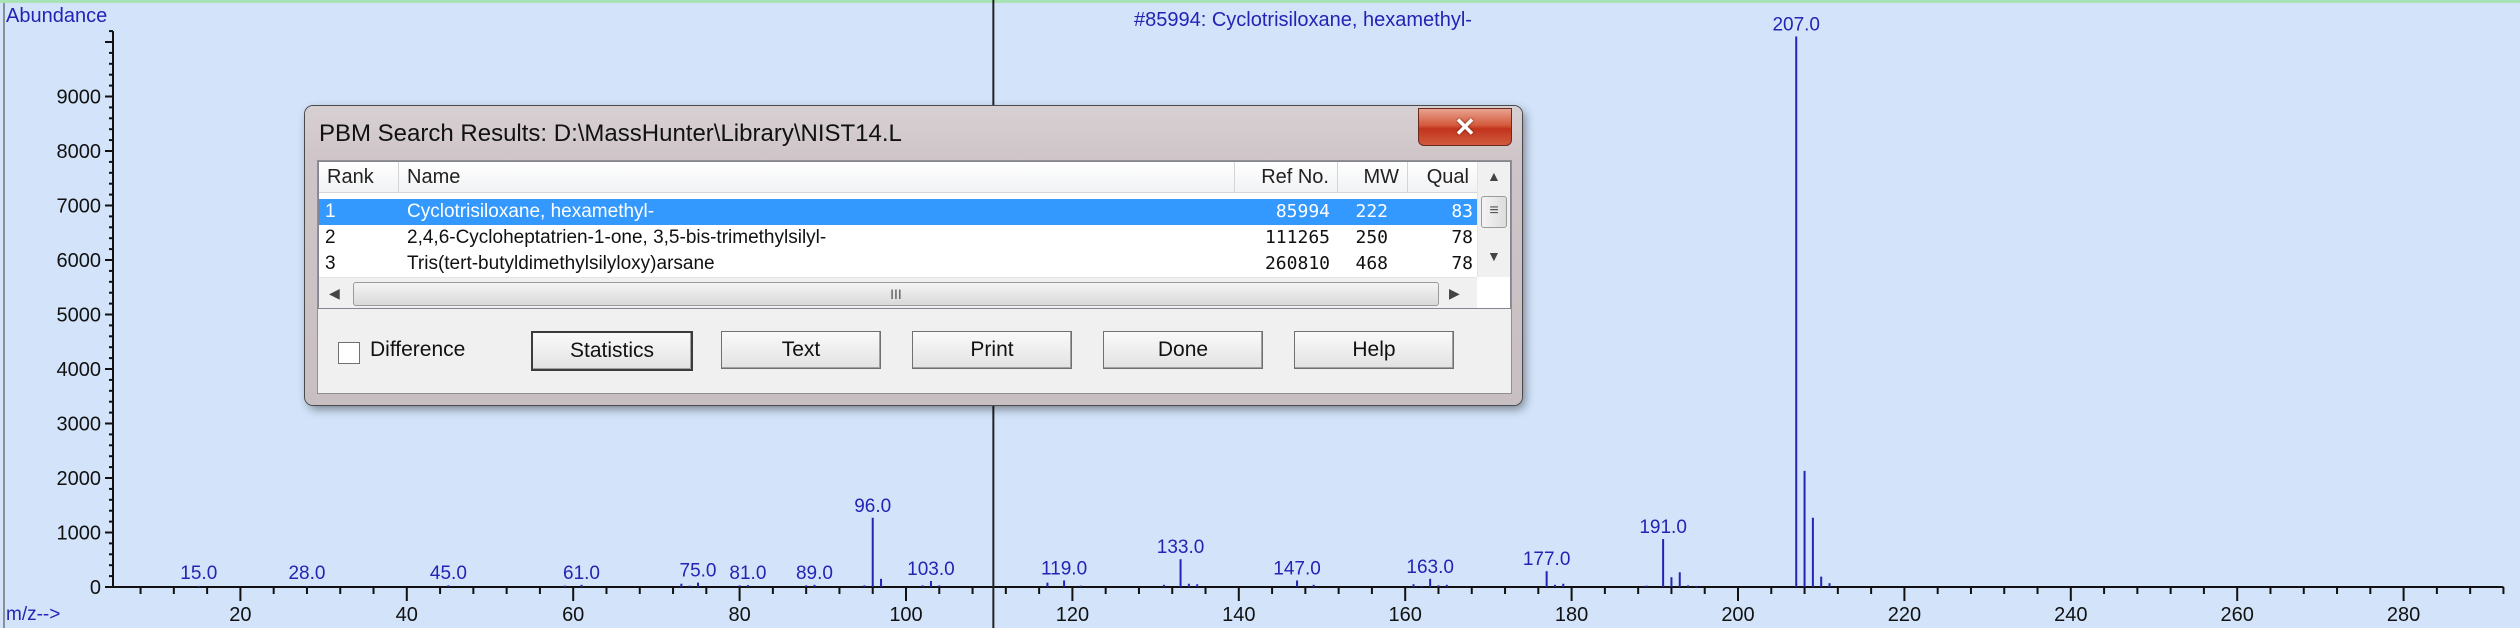  Describe the element at coordinates (79, 152) in the screenshot. I see `y-tick-label: 8000` at that location.